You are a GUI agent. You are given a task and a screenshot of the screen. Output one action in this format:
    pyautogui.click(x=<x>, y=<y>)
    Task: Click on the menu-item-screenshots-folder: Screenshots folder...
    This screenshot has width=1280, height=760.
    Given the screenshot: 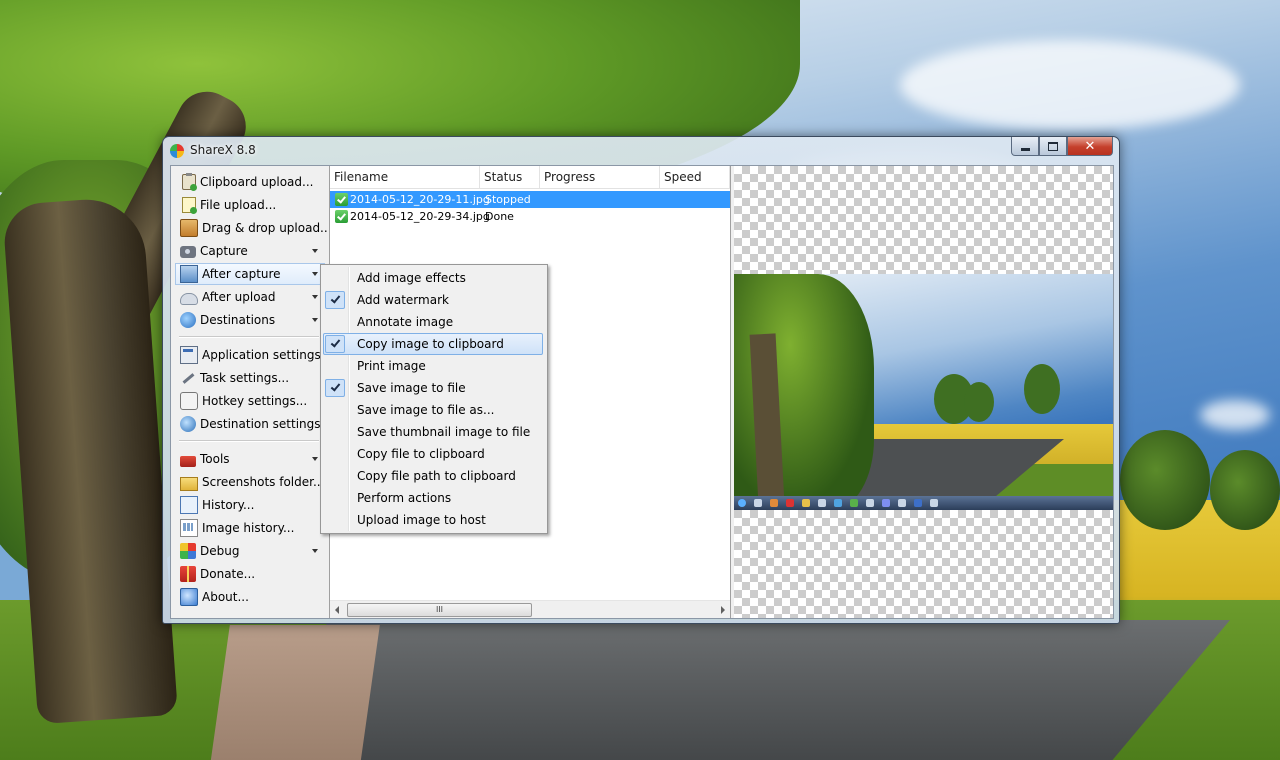 What is the action you would take?
    pyautogui.click(x=250, y=482)
    